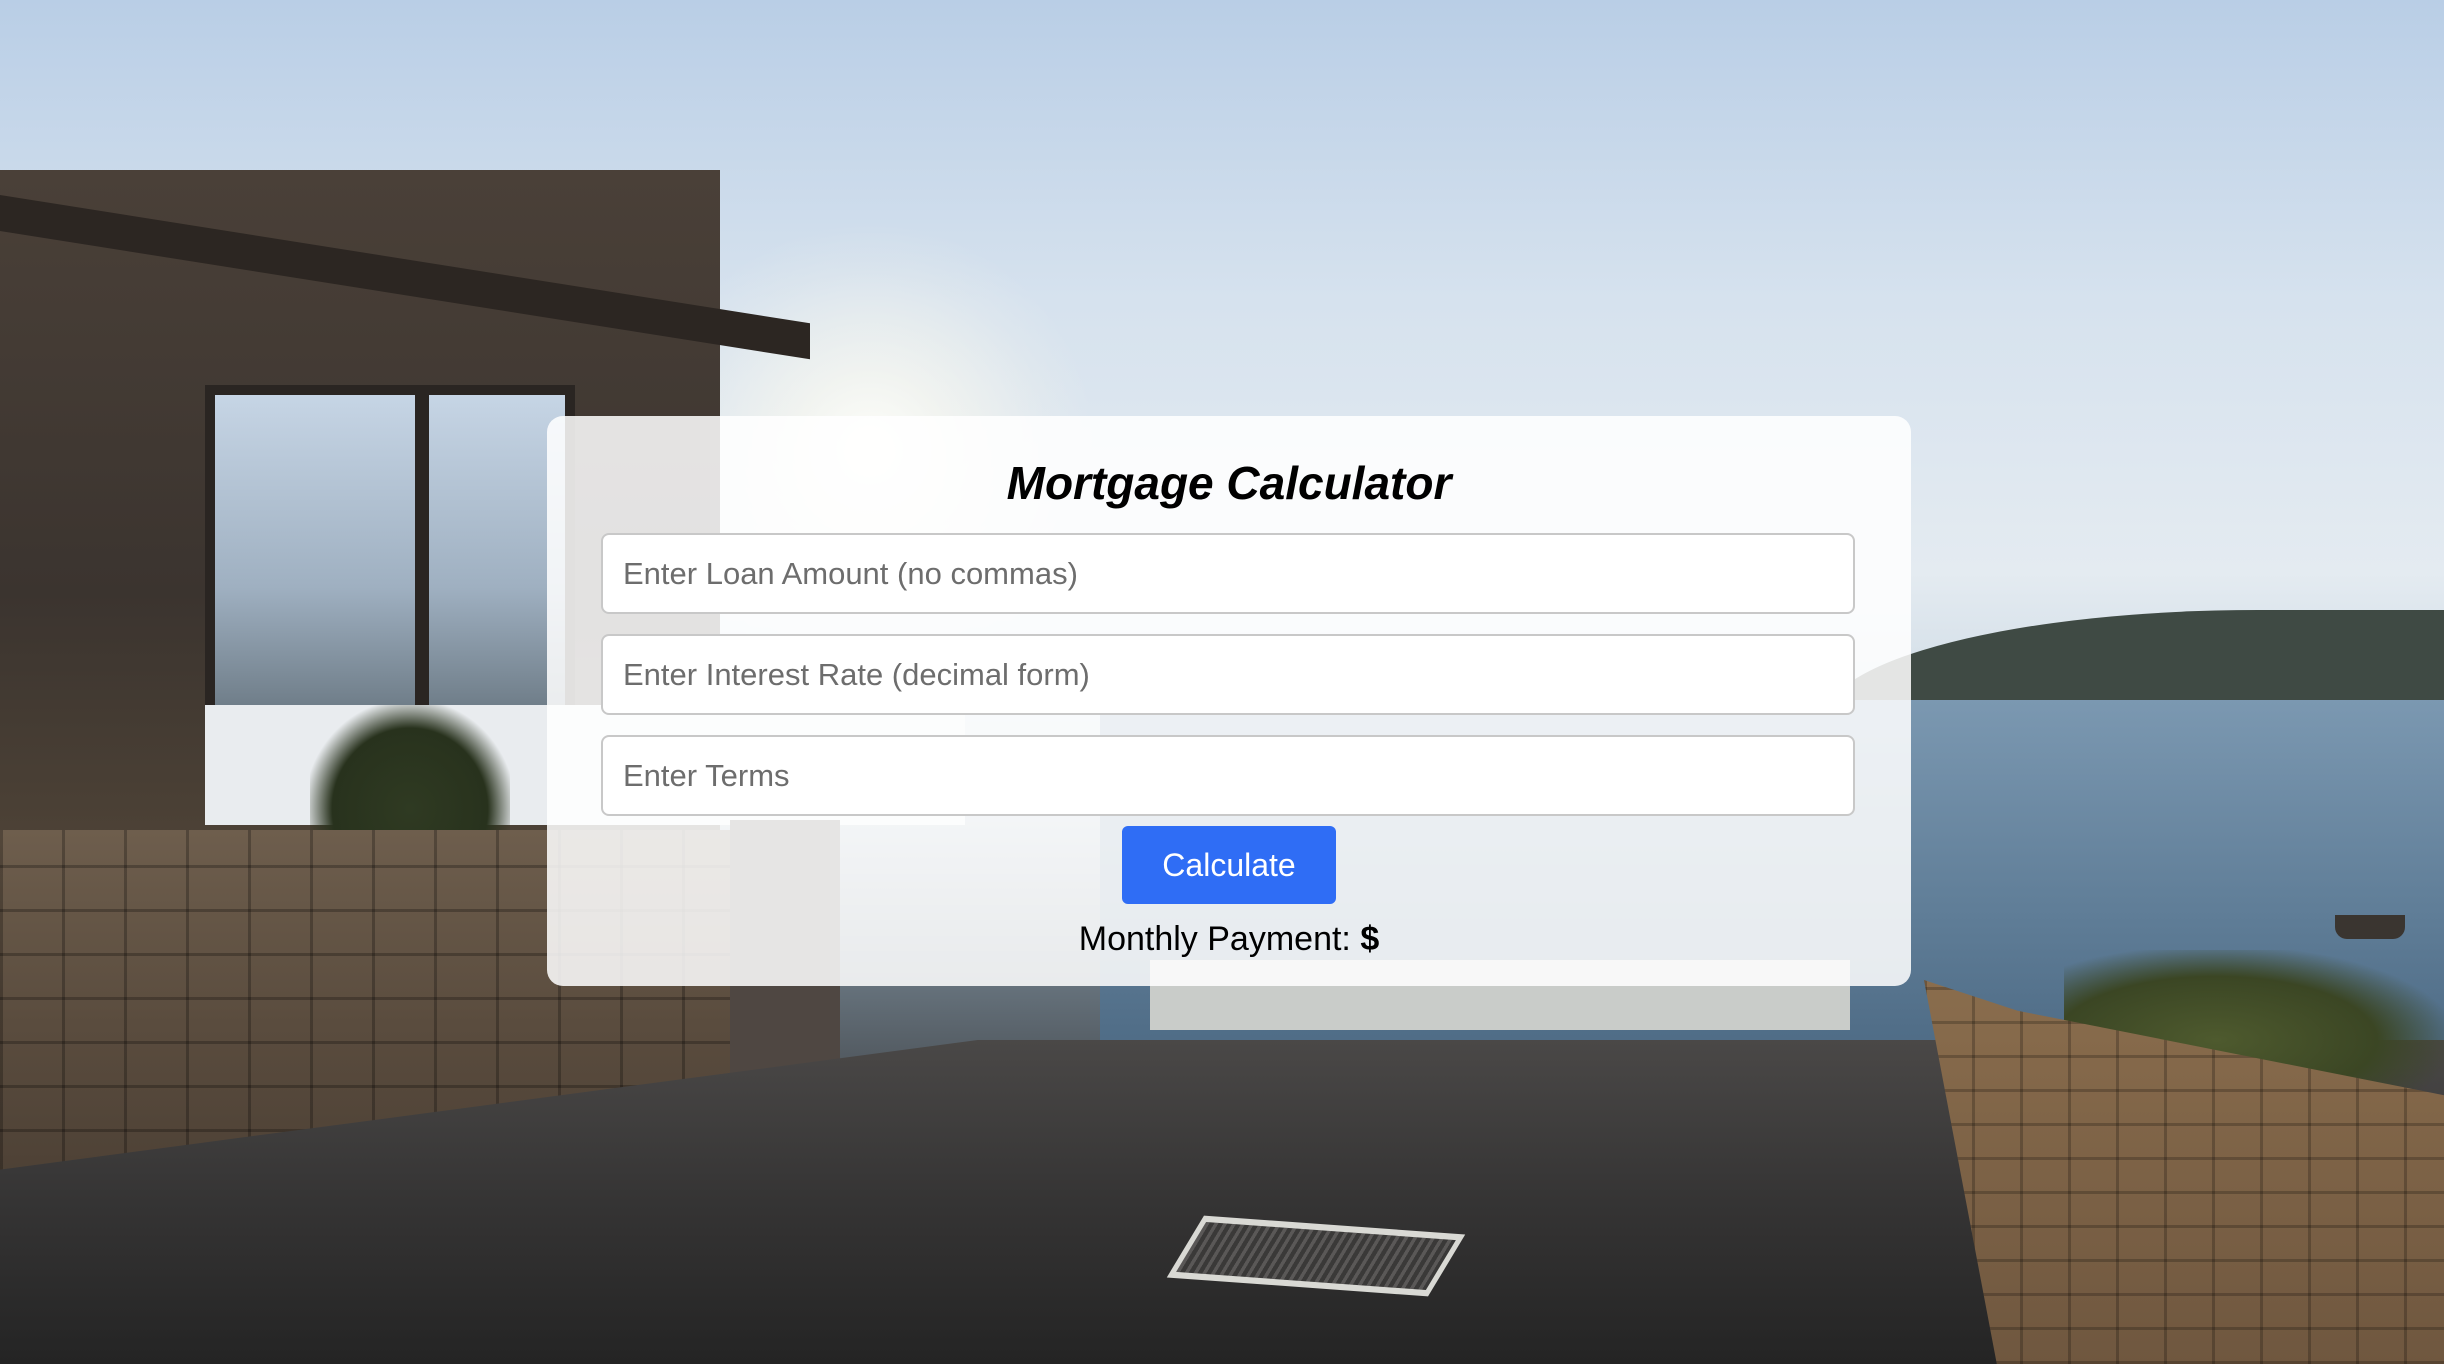 This screenshot has height=1364, width=2444. I want to click on interest-rate-input, so click(1228, 674).